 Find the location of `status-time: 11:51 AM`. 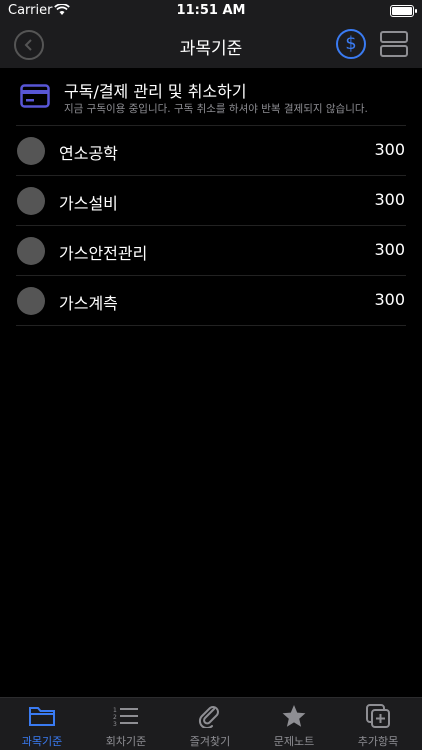

status-time: 11:51 AM is located at coordinates (211, 10).